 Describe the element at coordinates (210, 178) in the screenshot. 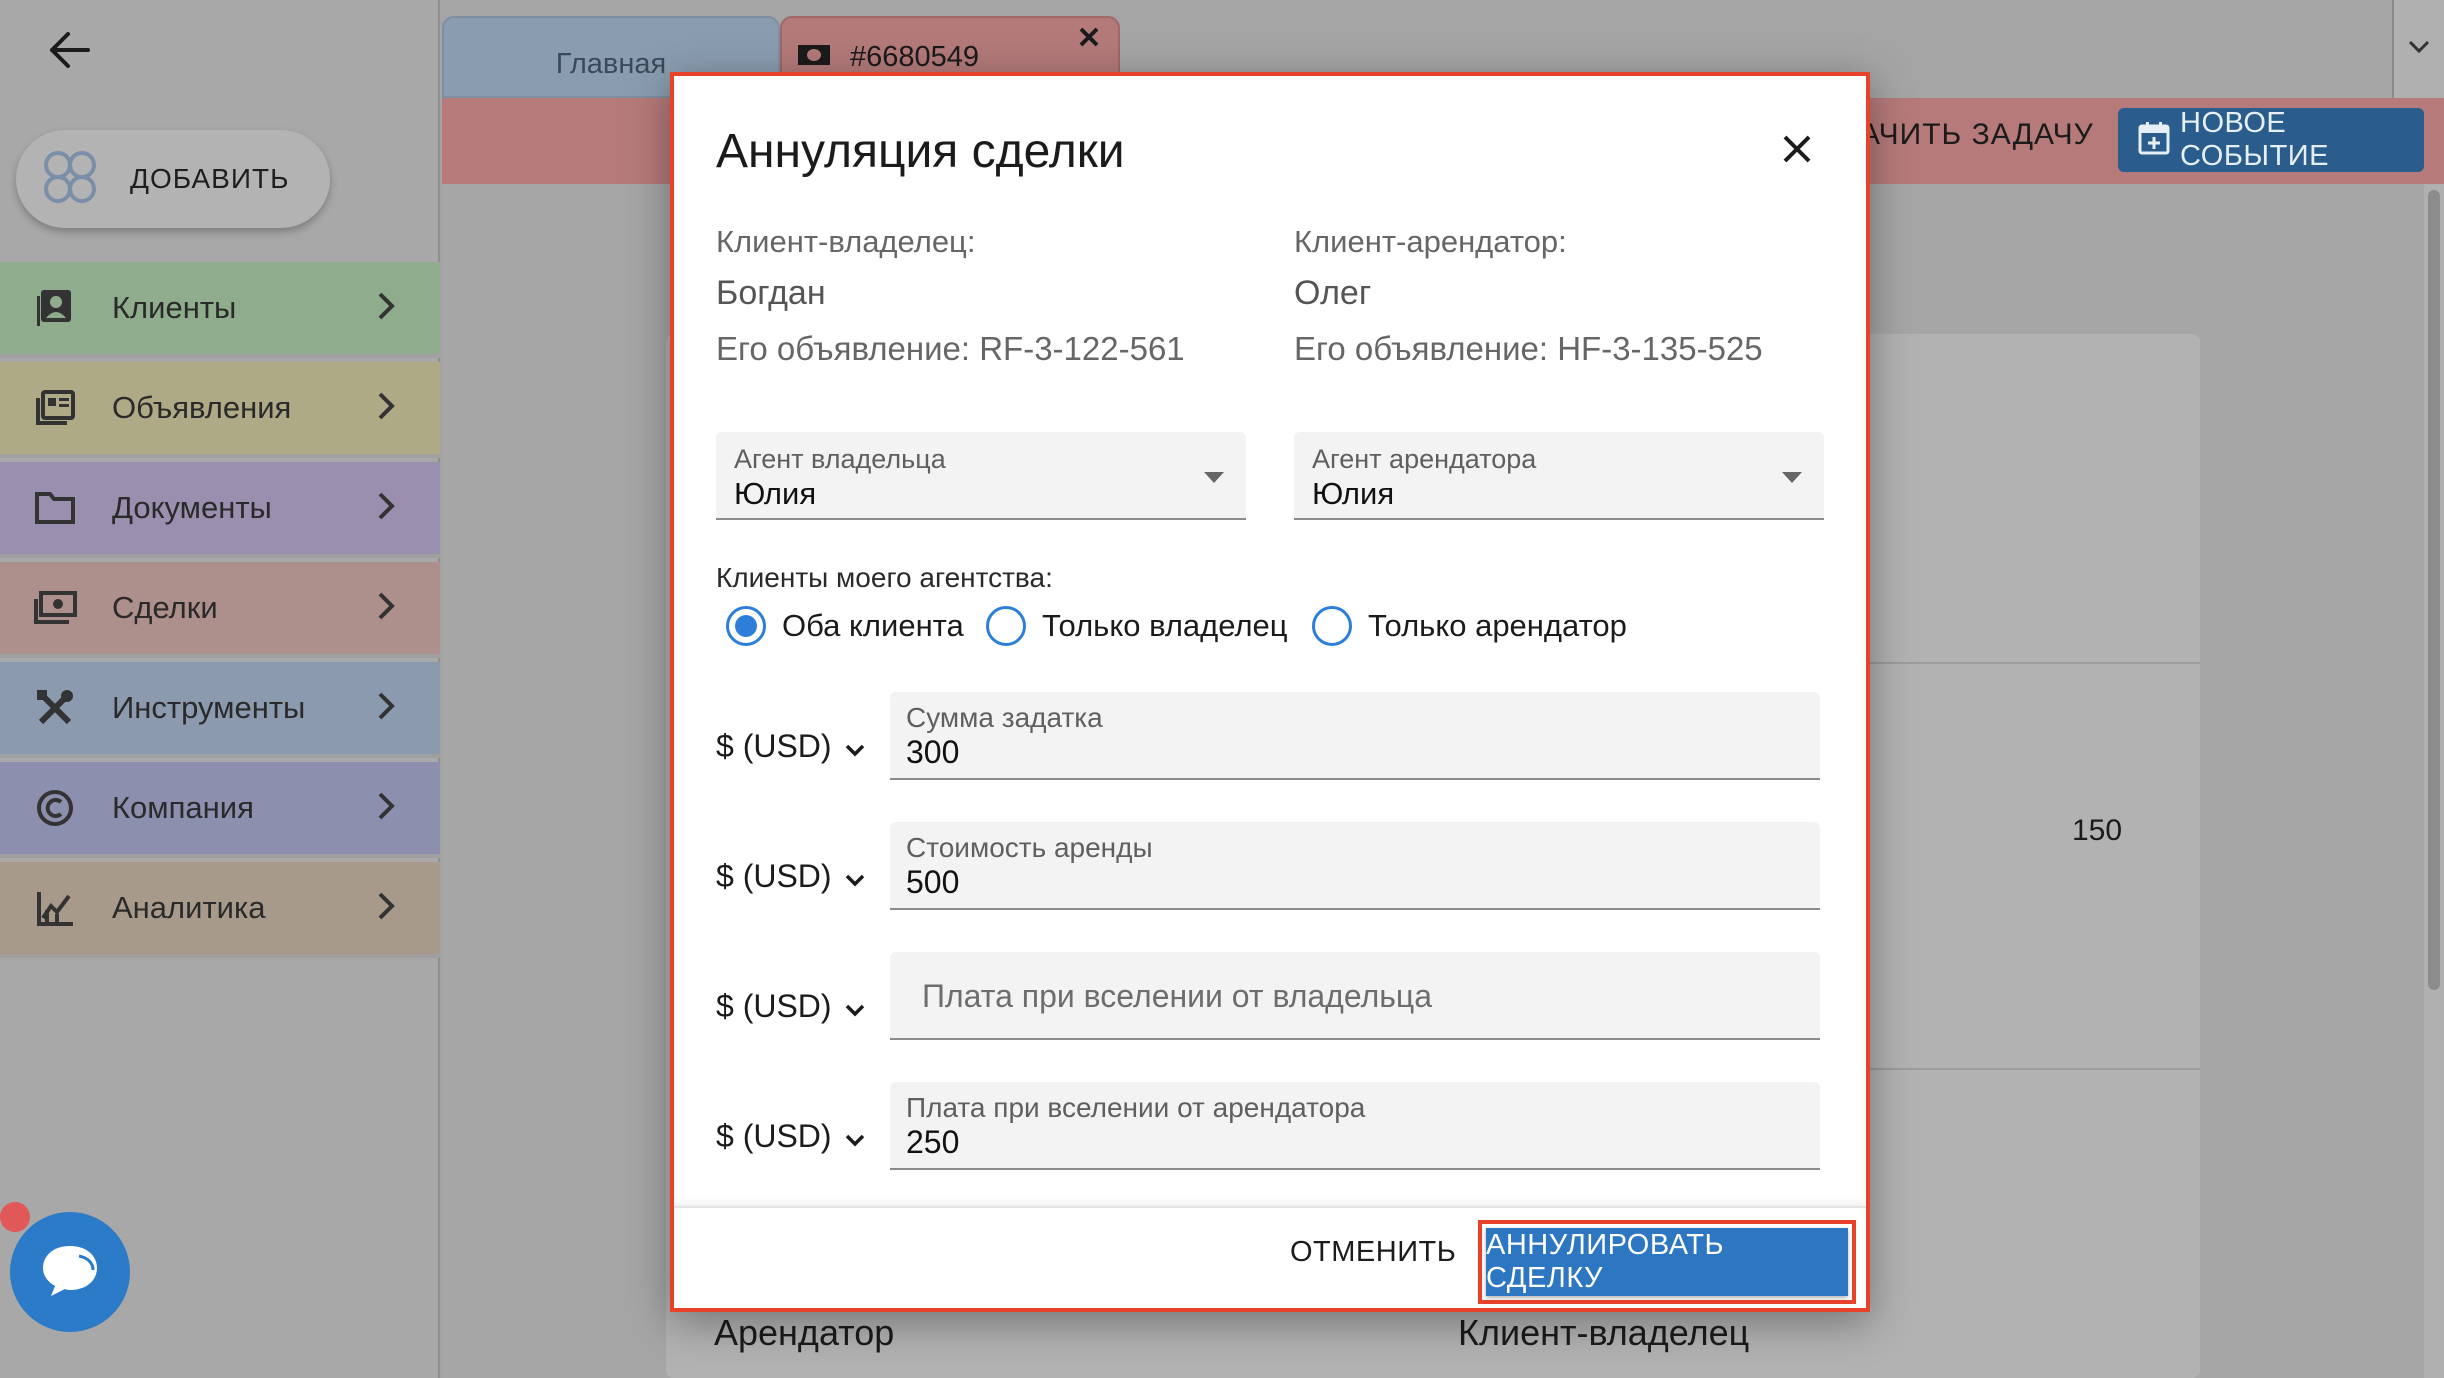

I see `add-button-label: ДОБАВИТЬ` at that location.